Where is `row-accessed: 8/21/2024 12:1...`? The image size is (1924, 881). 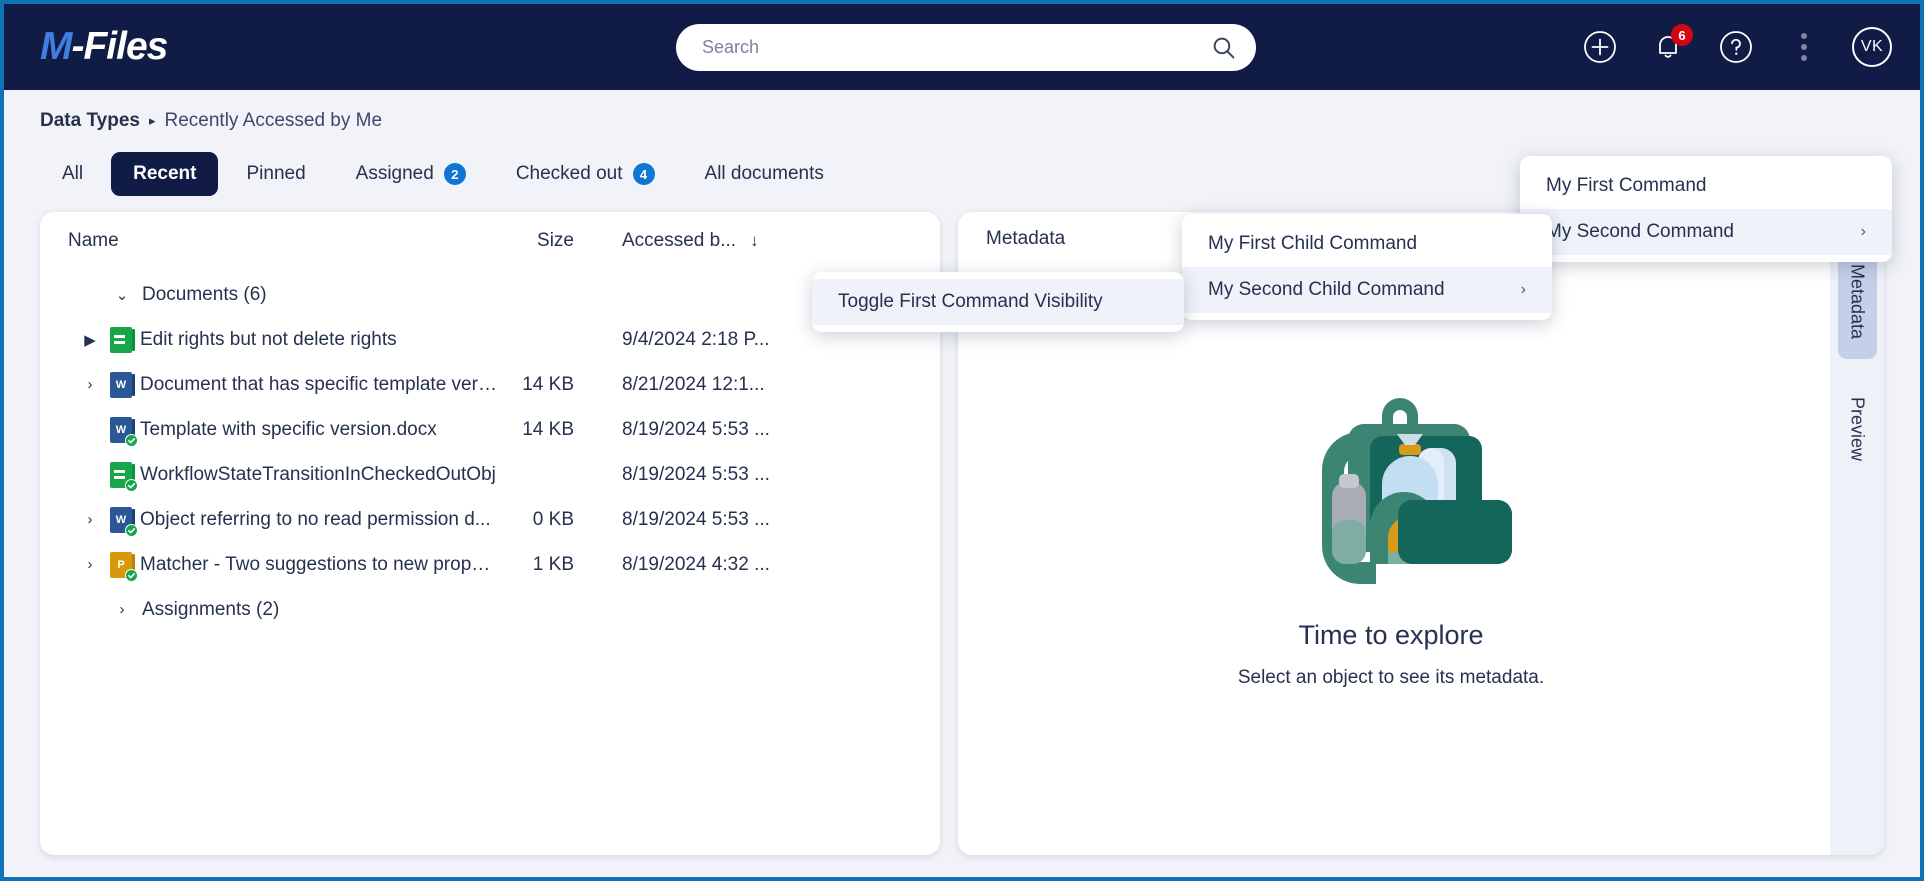
row-accessed: 8/21/2024 12:1... is located at coordinates (693, 384).